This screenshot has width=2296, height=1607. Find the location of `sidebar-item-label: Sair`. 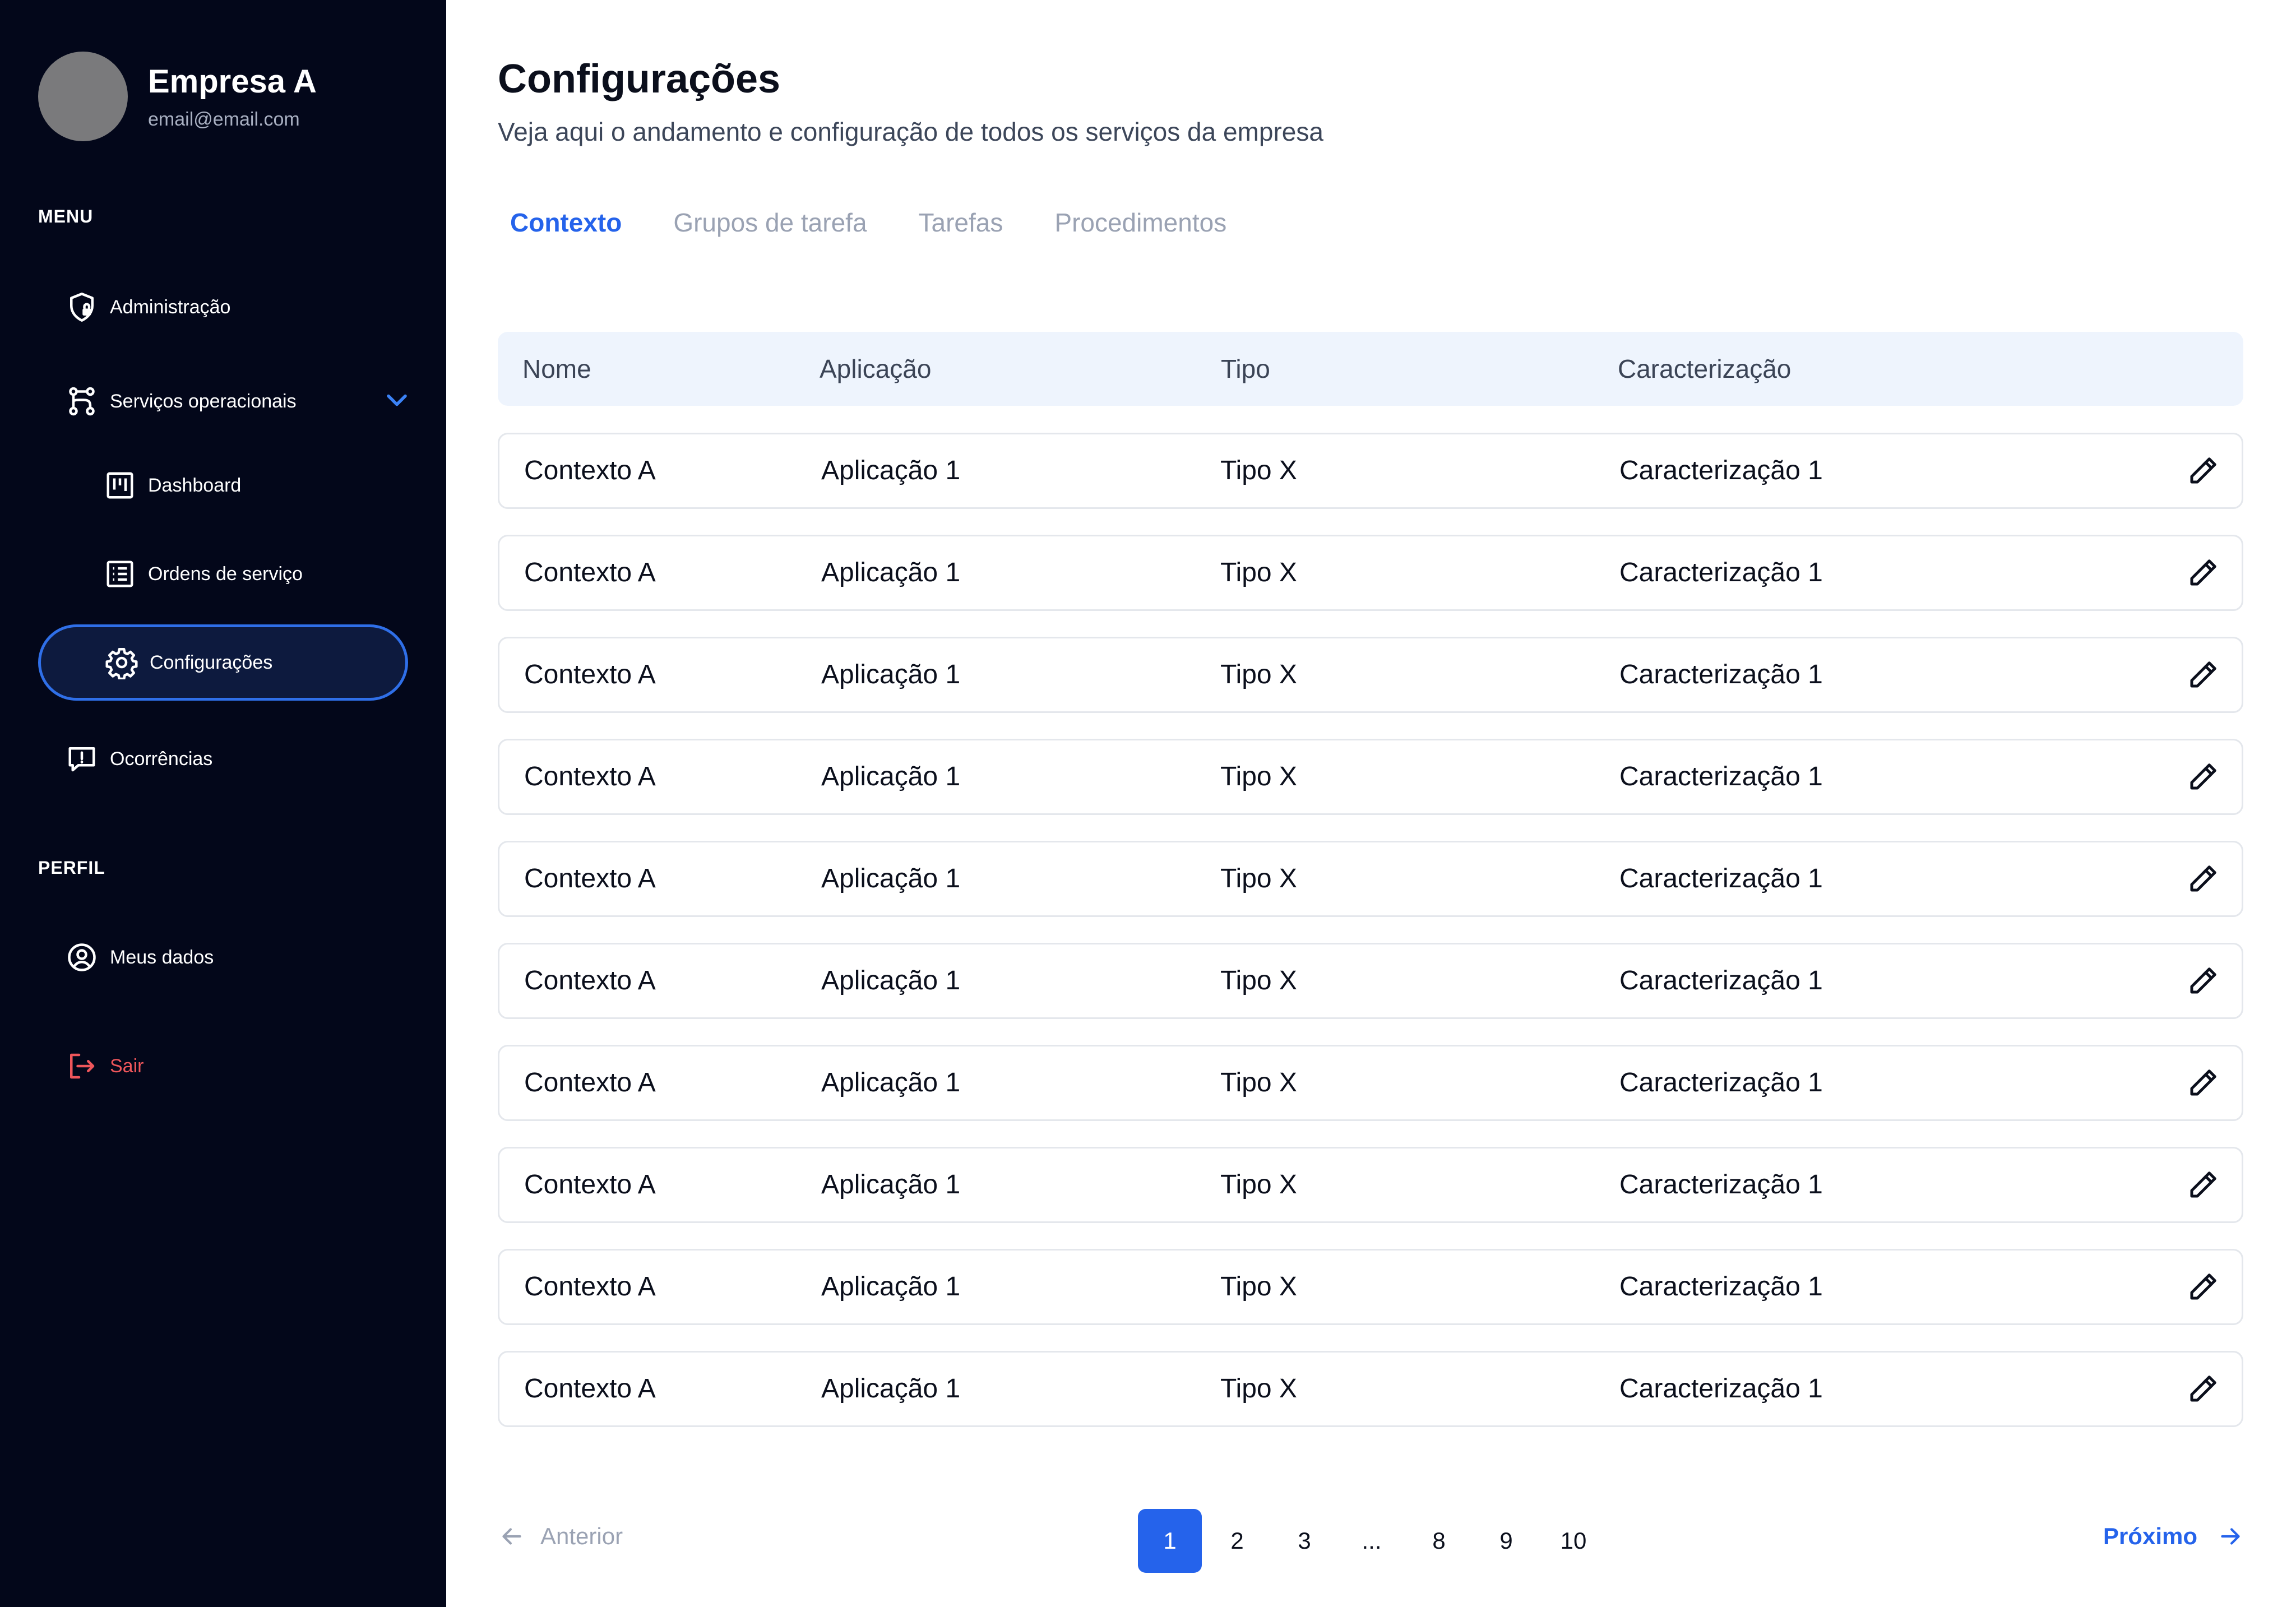

sidebar-item-label: Sair is located at coordinates (127, 1066).